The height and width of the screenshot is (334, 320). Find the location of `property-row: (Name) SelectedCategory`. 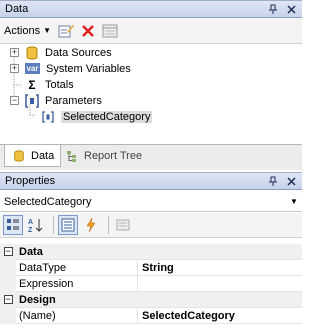

property-row: (Name) SelectedCategory is located at coordinates (151, 315).